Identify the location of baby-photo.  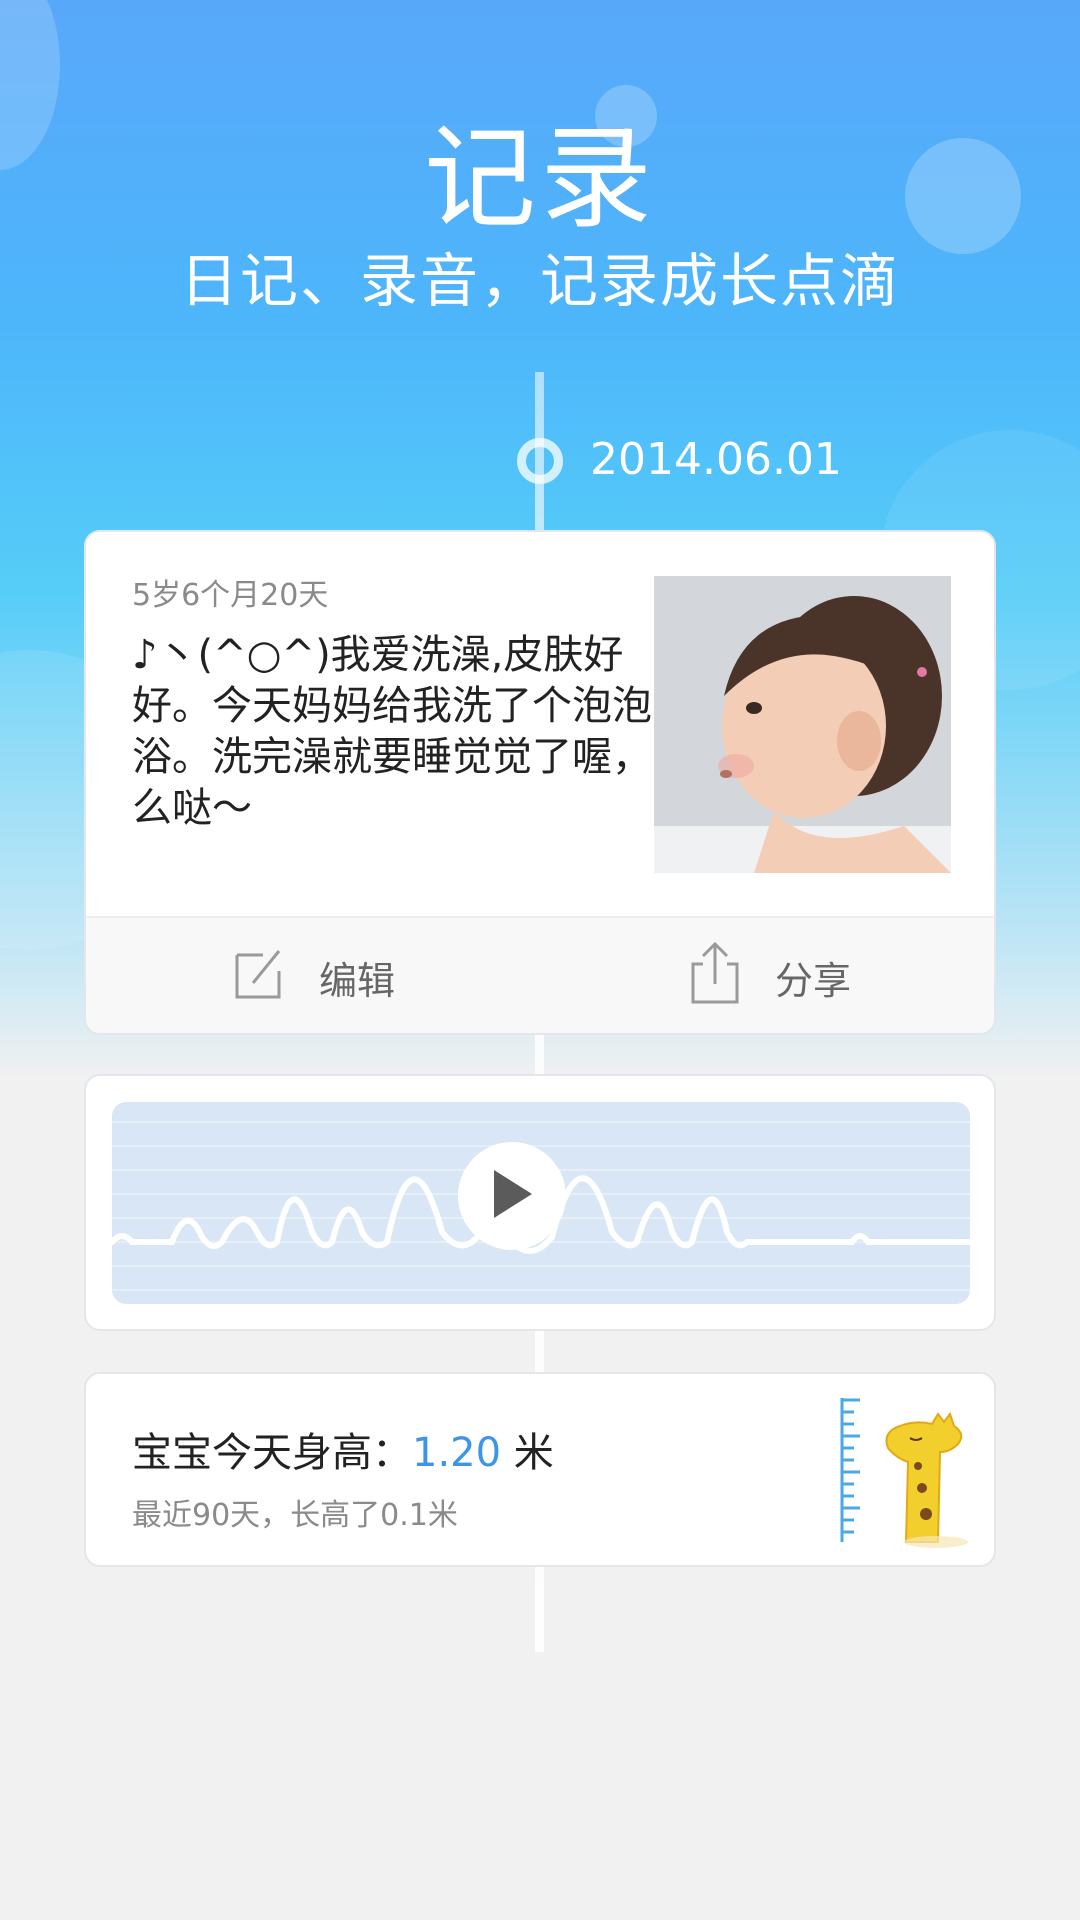
(802, 724).